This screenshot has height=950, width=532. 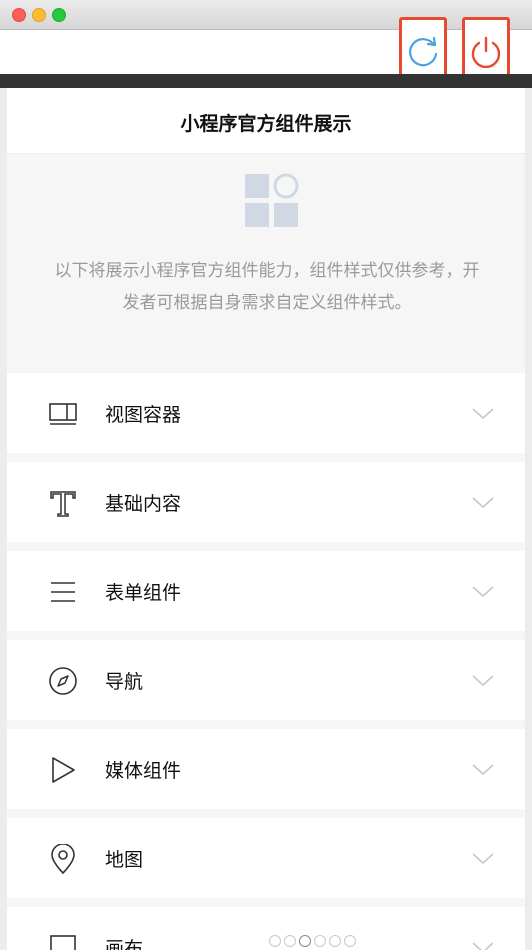 I want to click on canvas-icon, so click(x=63, y=942).